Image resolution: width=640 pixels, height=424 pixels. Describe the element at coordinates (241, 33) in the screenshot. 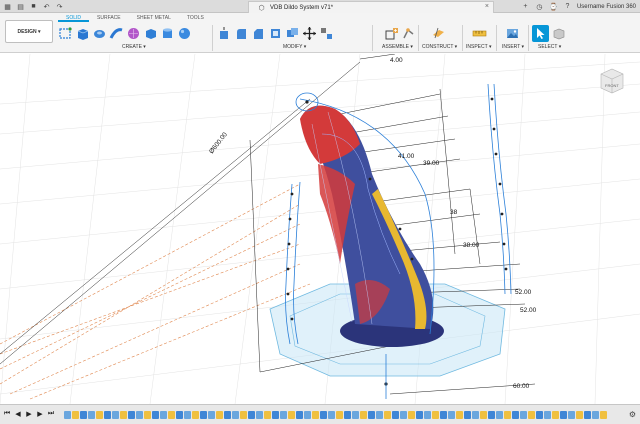

I see `fillet-icon` at that location.